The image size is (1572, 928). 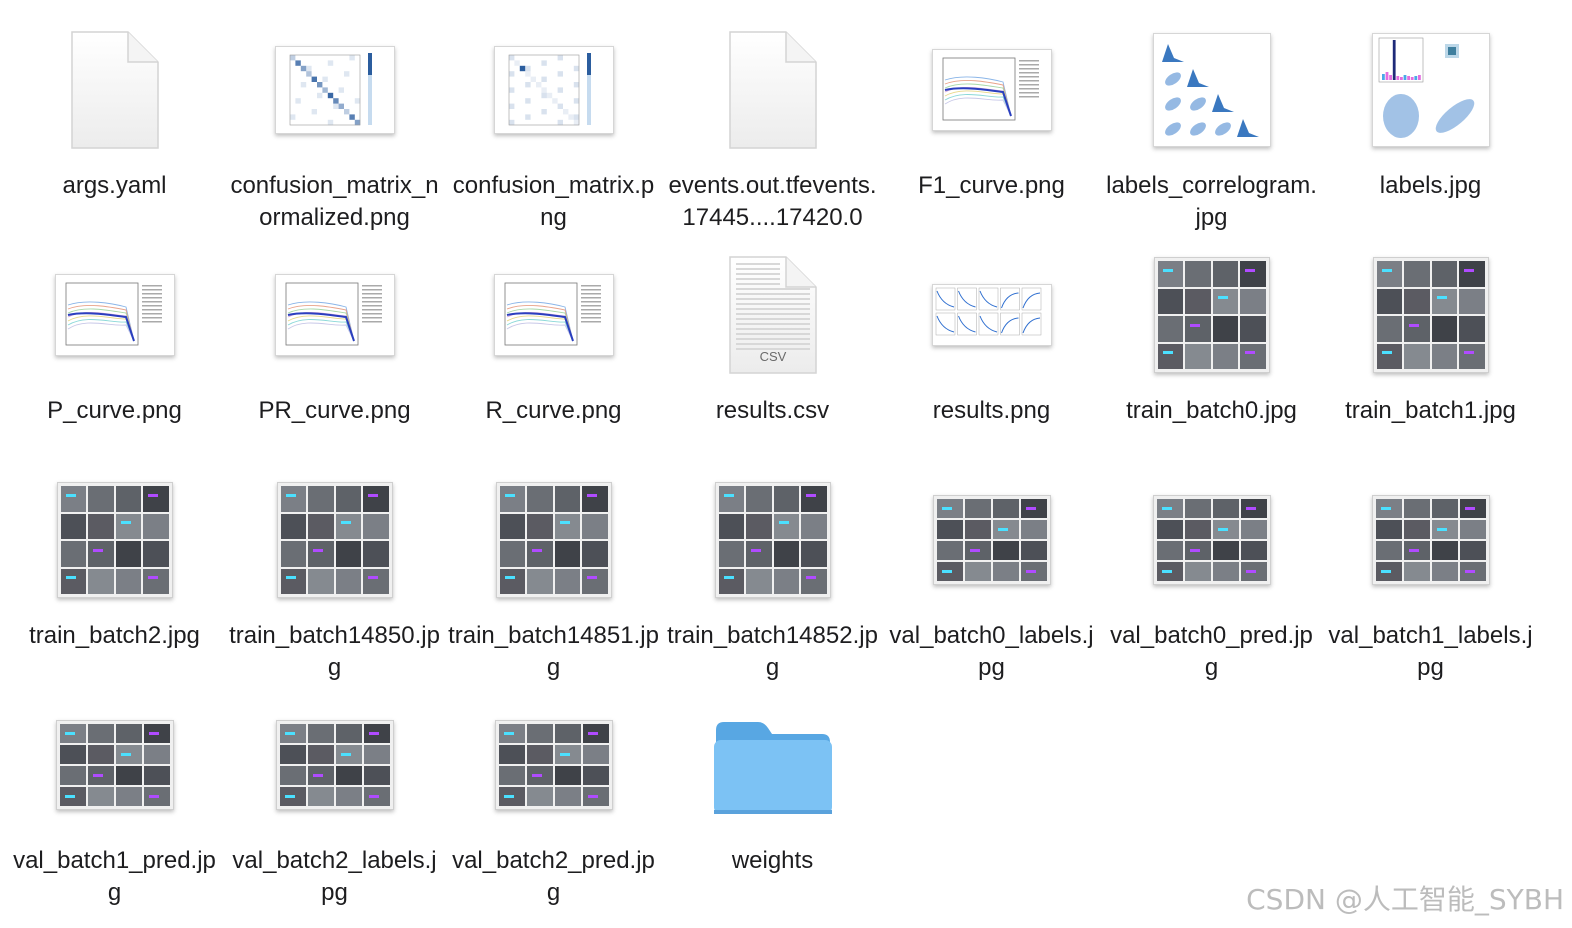 I want to click on csv-document-icon: CSV, so click(x=772, y=315).